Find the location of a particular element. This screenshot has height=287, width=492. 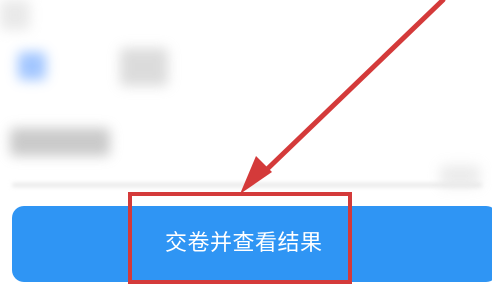

blurred-text-line is located at coordinates (60, 142).